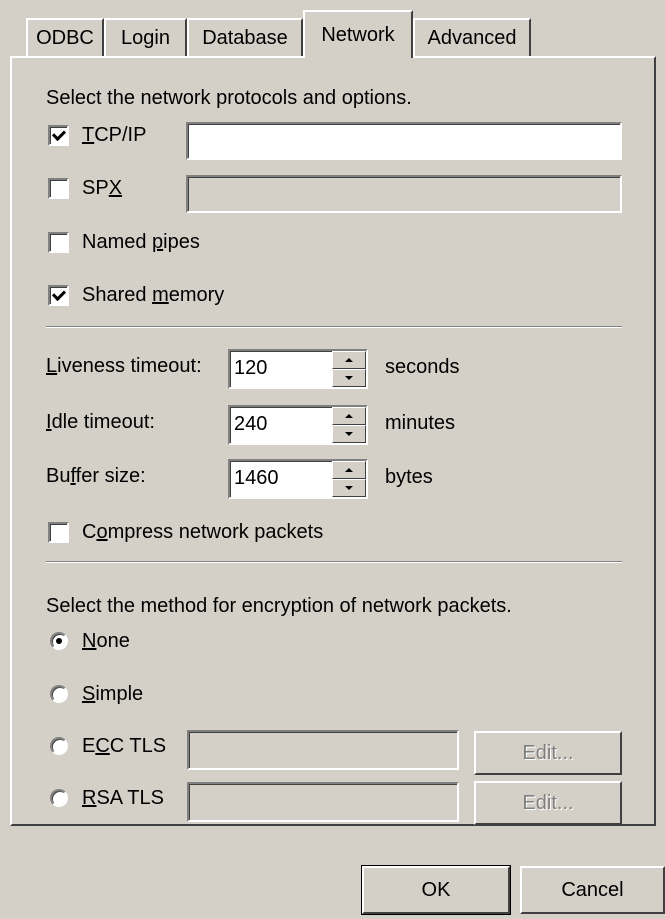 The image size is (665, 919). Describe the element at coordinates (203, 532) in the screenshot. I see `compress-label: Compress network packets` at that location.